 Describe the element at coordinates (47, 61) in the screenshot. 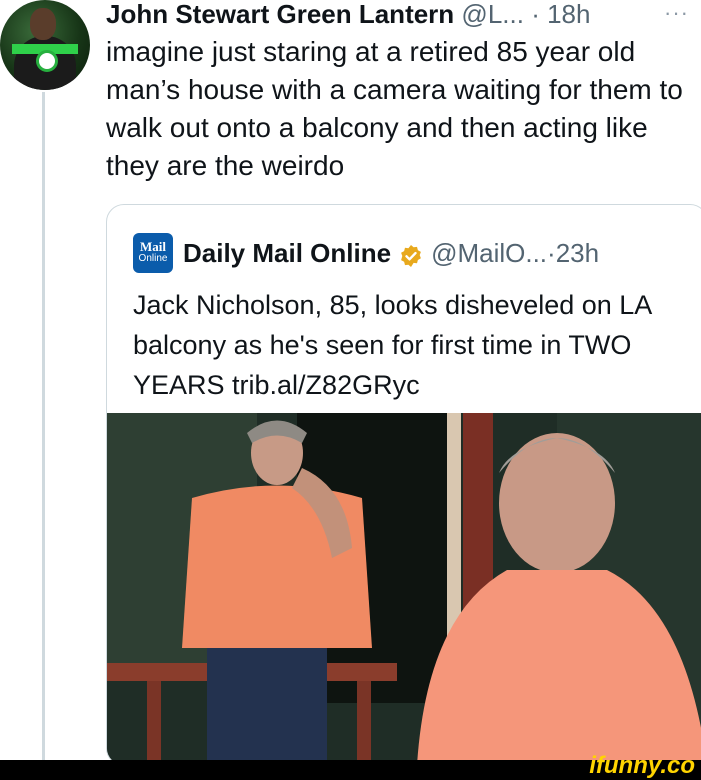

I see `lantern-emblem-icon` at that location.